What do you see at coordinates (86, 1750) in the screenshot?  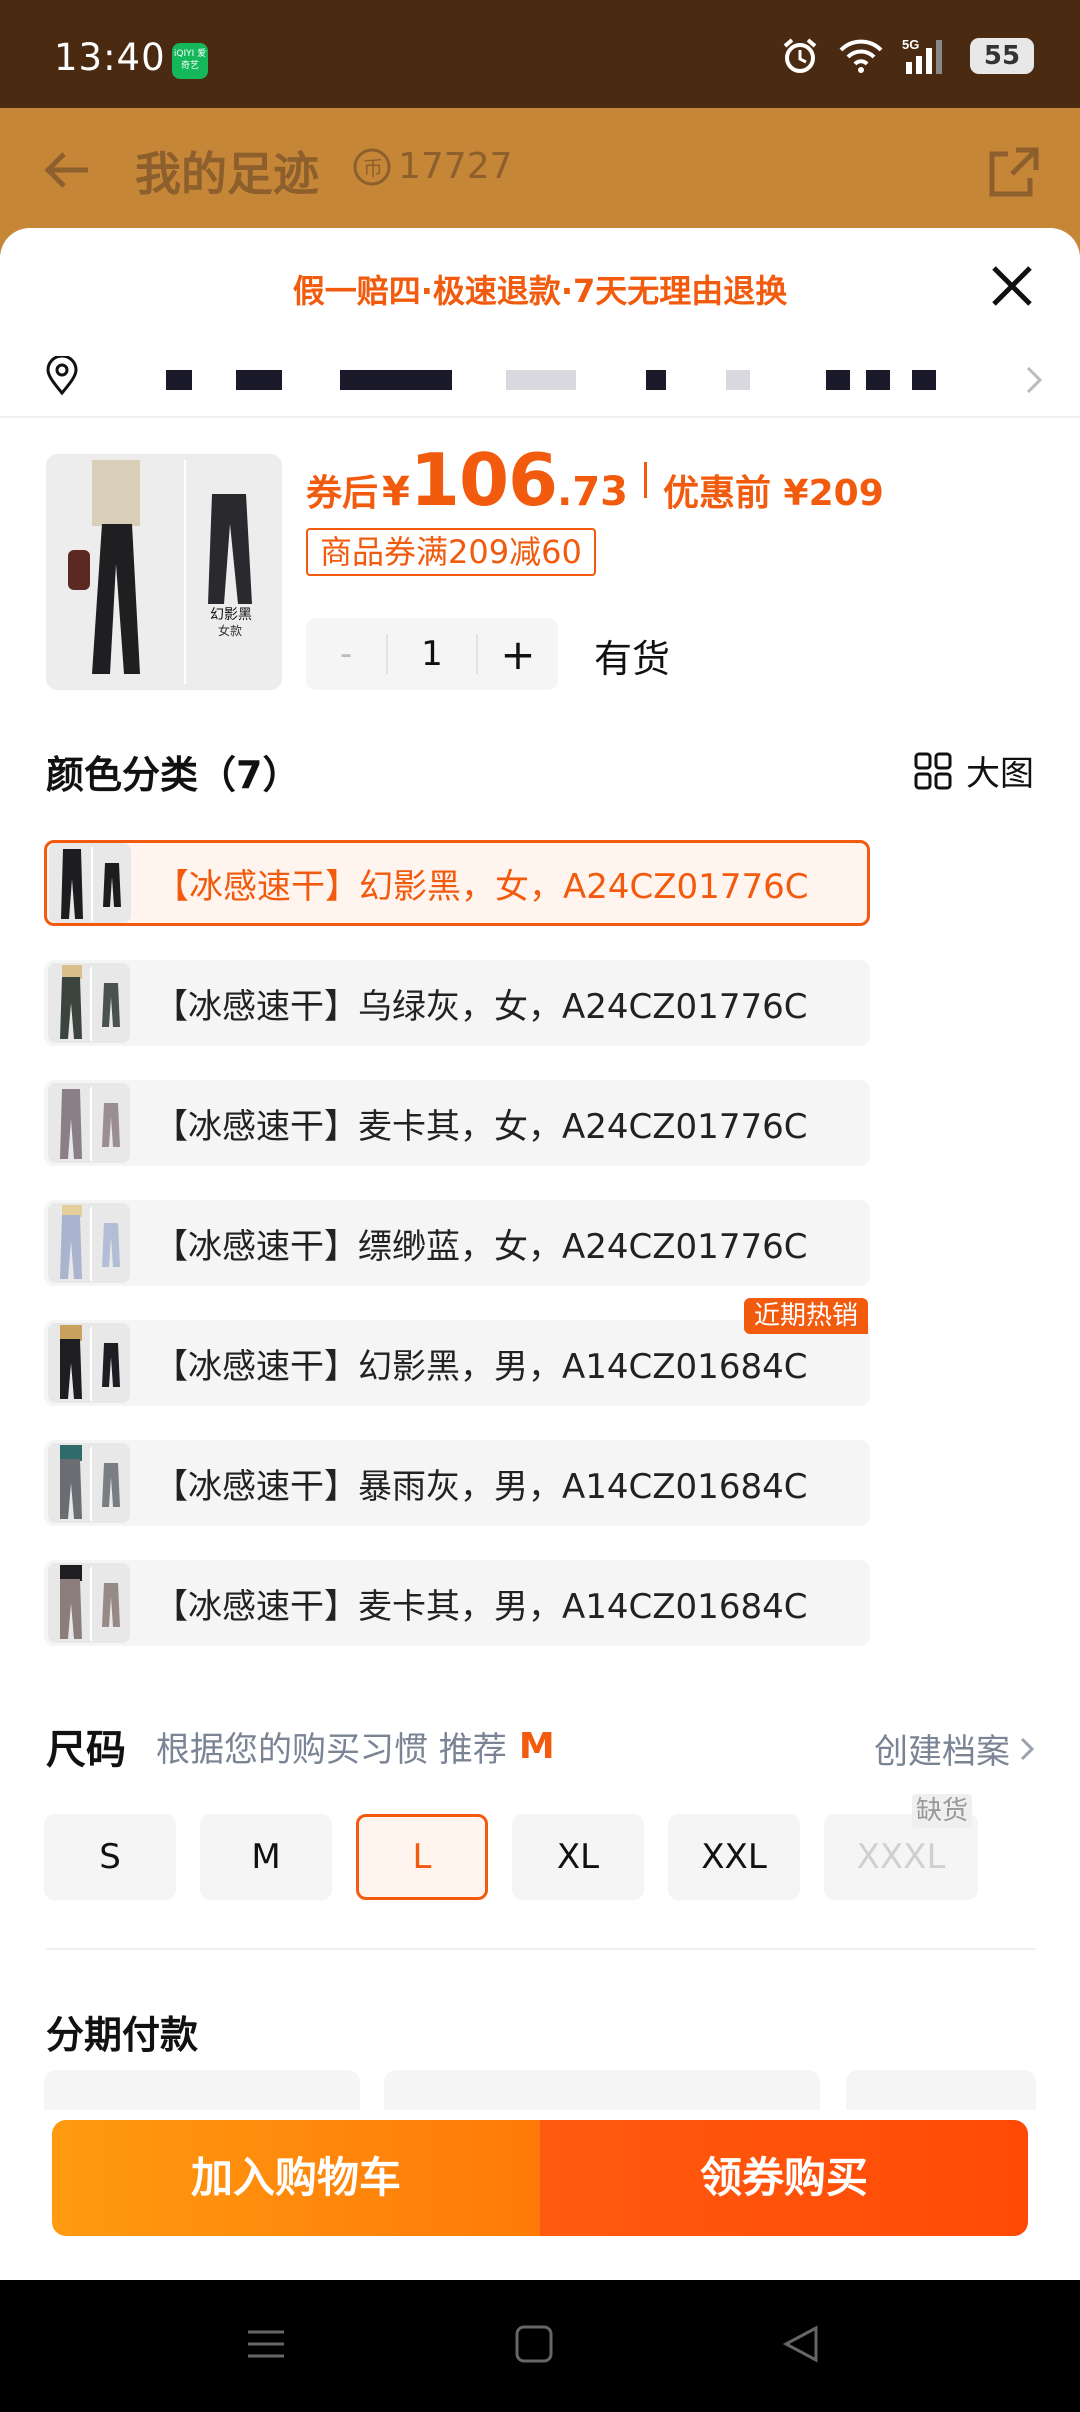 I see `size-section-title: 尺码` at bounding box center [86, 1750].